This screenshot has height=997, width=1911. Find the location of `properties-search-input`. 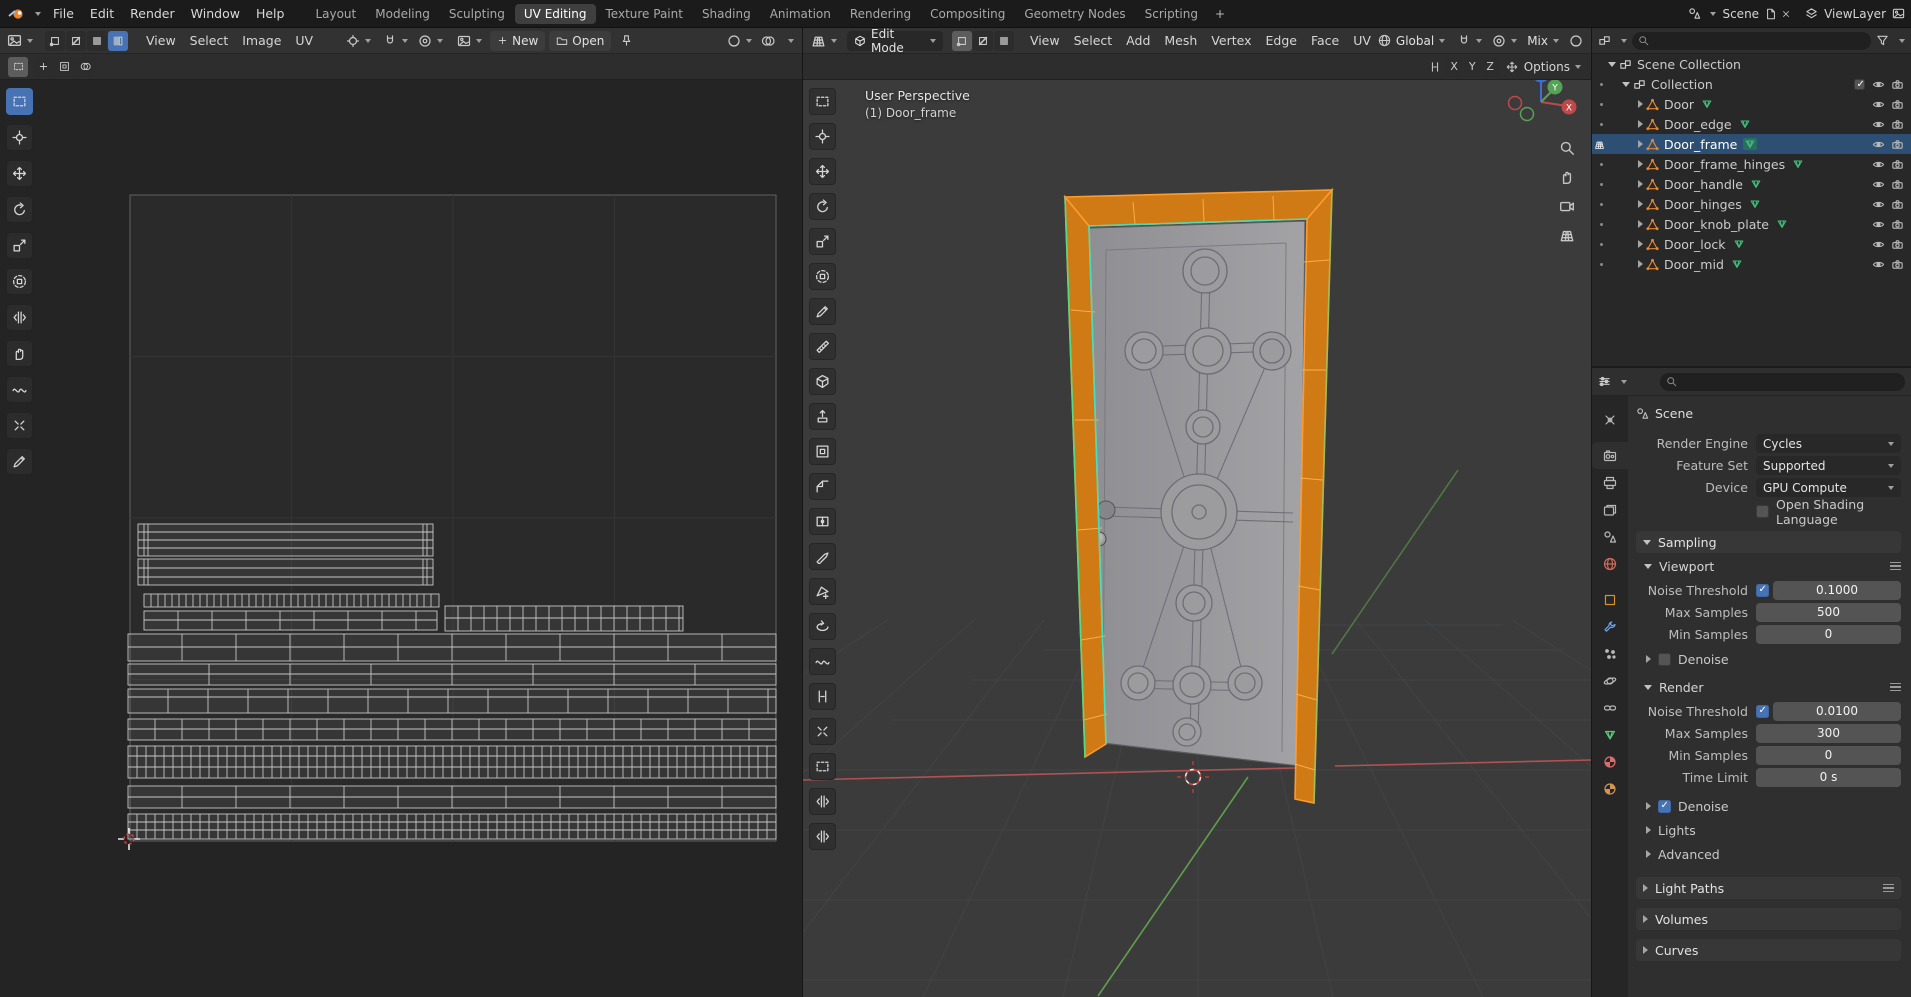

properties-search-input is located at coordinates (1790, 381).